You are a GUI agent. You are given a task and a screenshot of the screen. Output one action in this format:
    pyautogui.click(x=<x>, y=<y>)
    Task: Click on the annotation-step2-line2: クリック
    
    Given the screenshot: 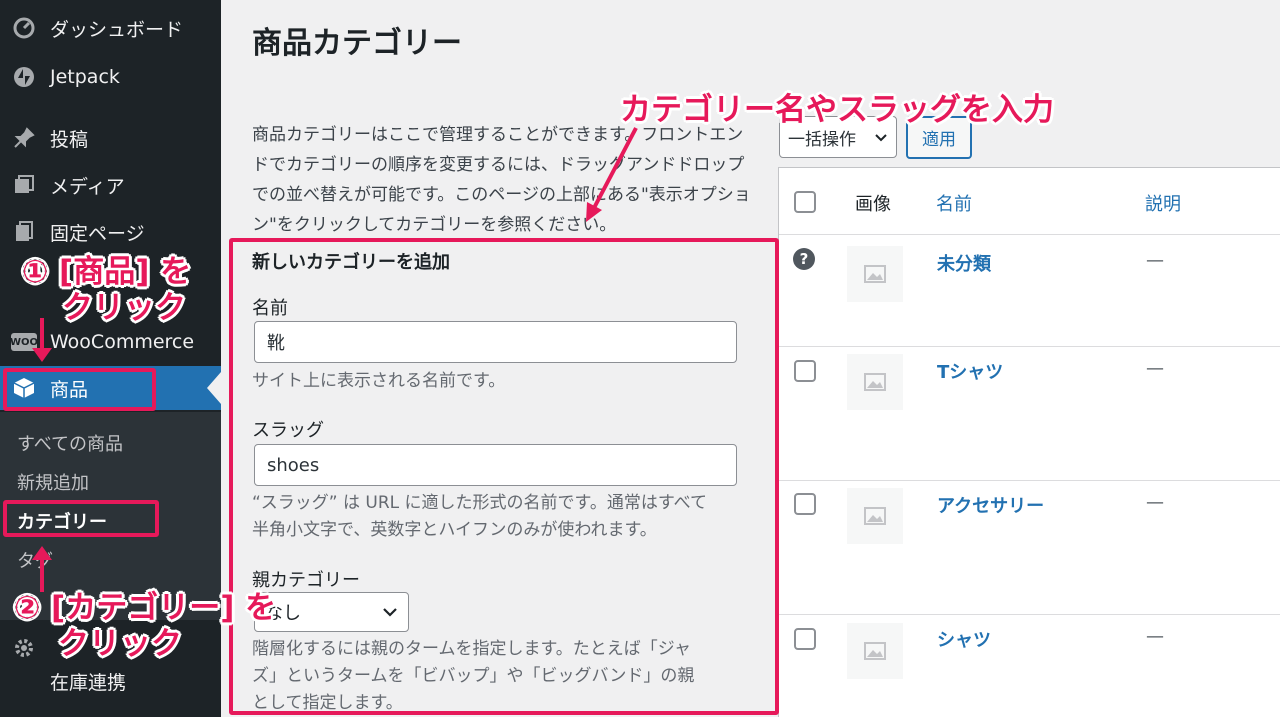 What is the action you would take?
    pyautogui.click(x=120, y=644)
    